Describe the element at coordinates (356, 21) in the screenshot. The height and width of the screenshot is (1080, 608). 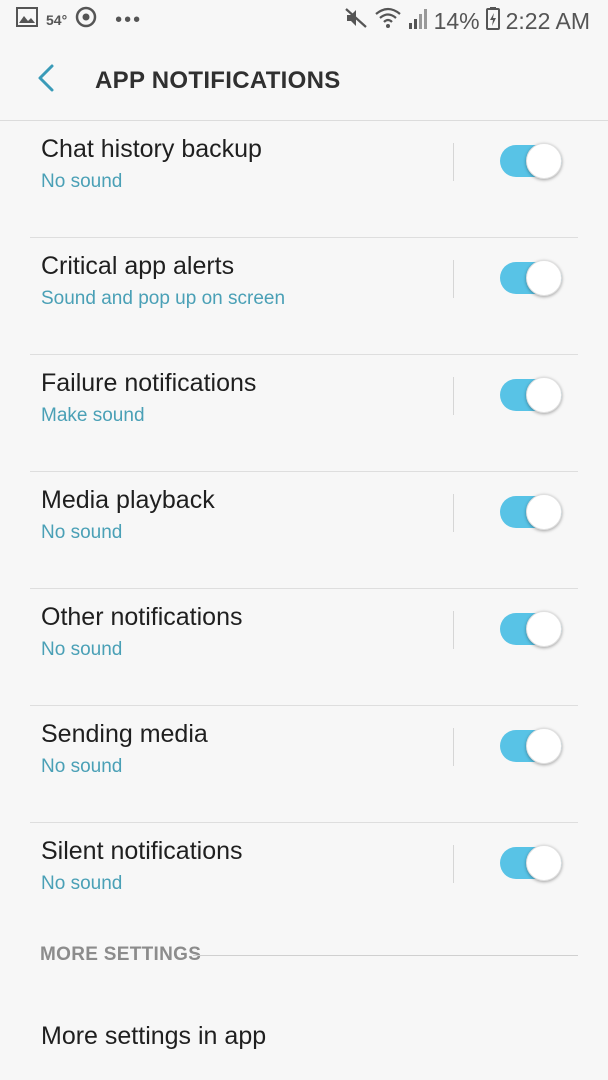
I see `mute-icon` at that location.